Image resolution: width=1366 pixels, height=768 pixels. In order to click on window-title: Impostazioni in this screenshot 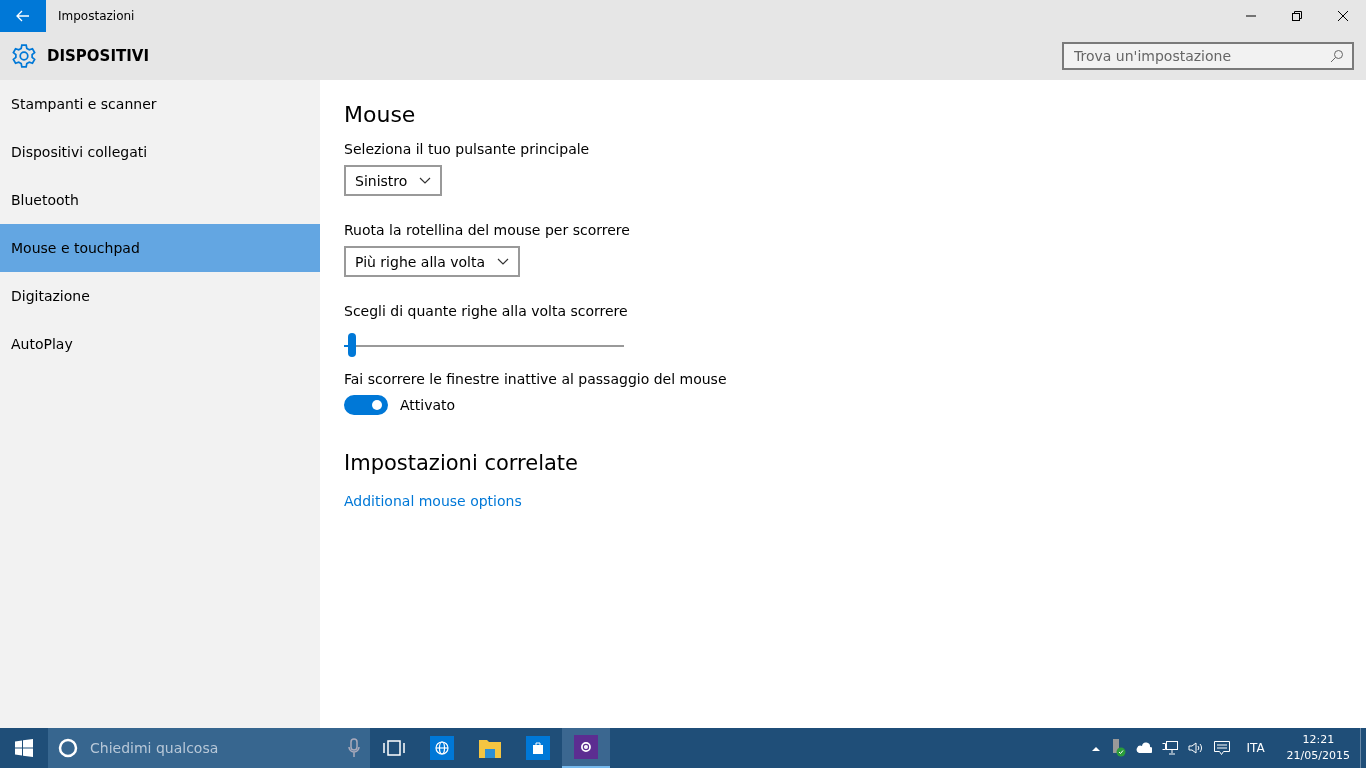, I will do `click(97, 16)`.